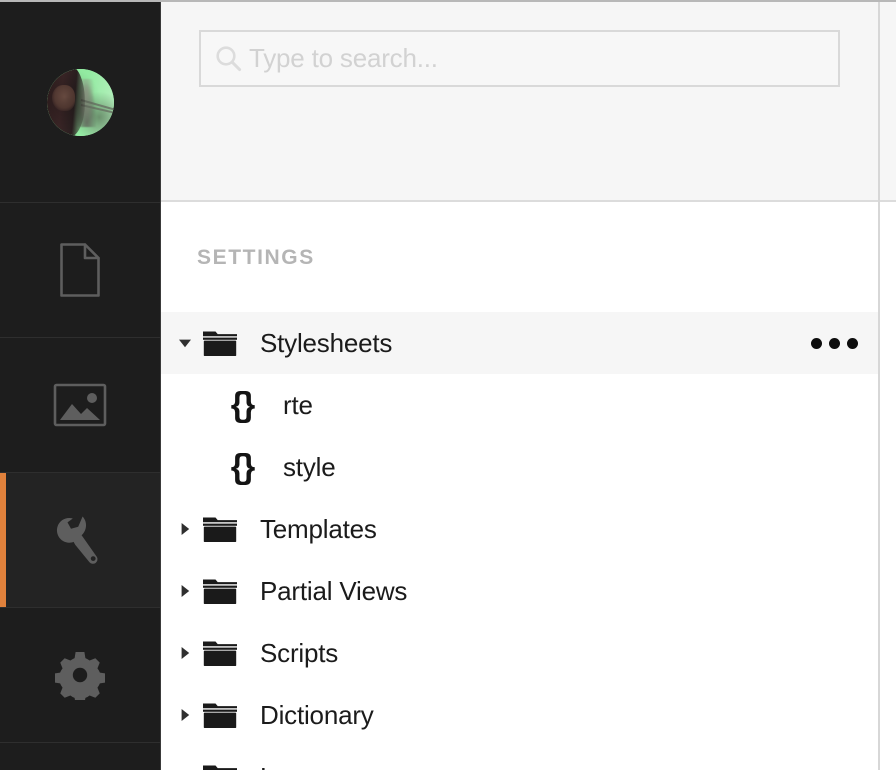  I want to click on gear-icon, so click(80, 675).